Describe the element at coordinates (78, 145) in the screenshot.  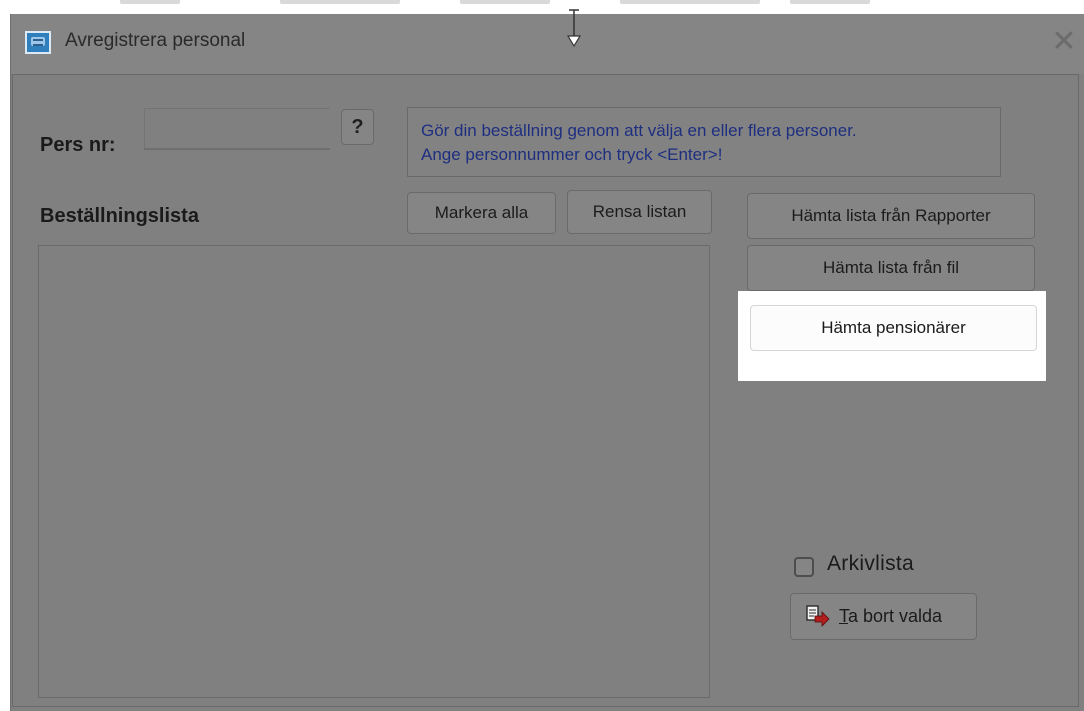
I see `pers-nr-label: Pers nr:` at that location.